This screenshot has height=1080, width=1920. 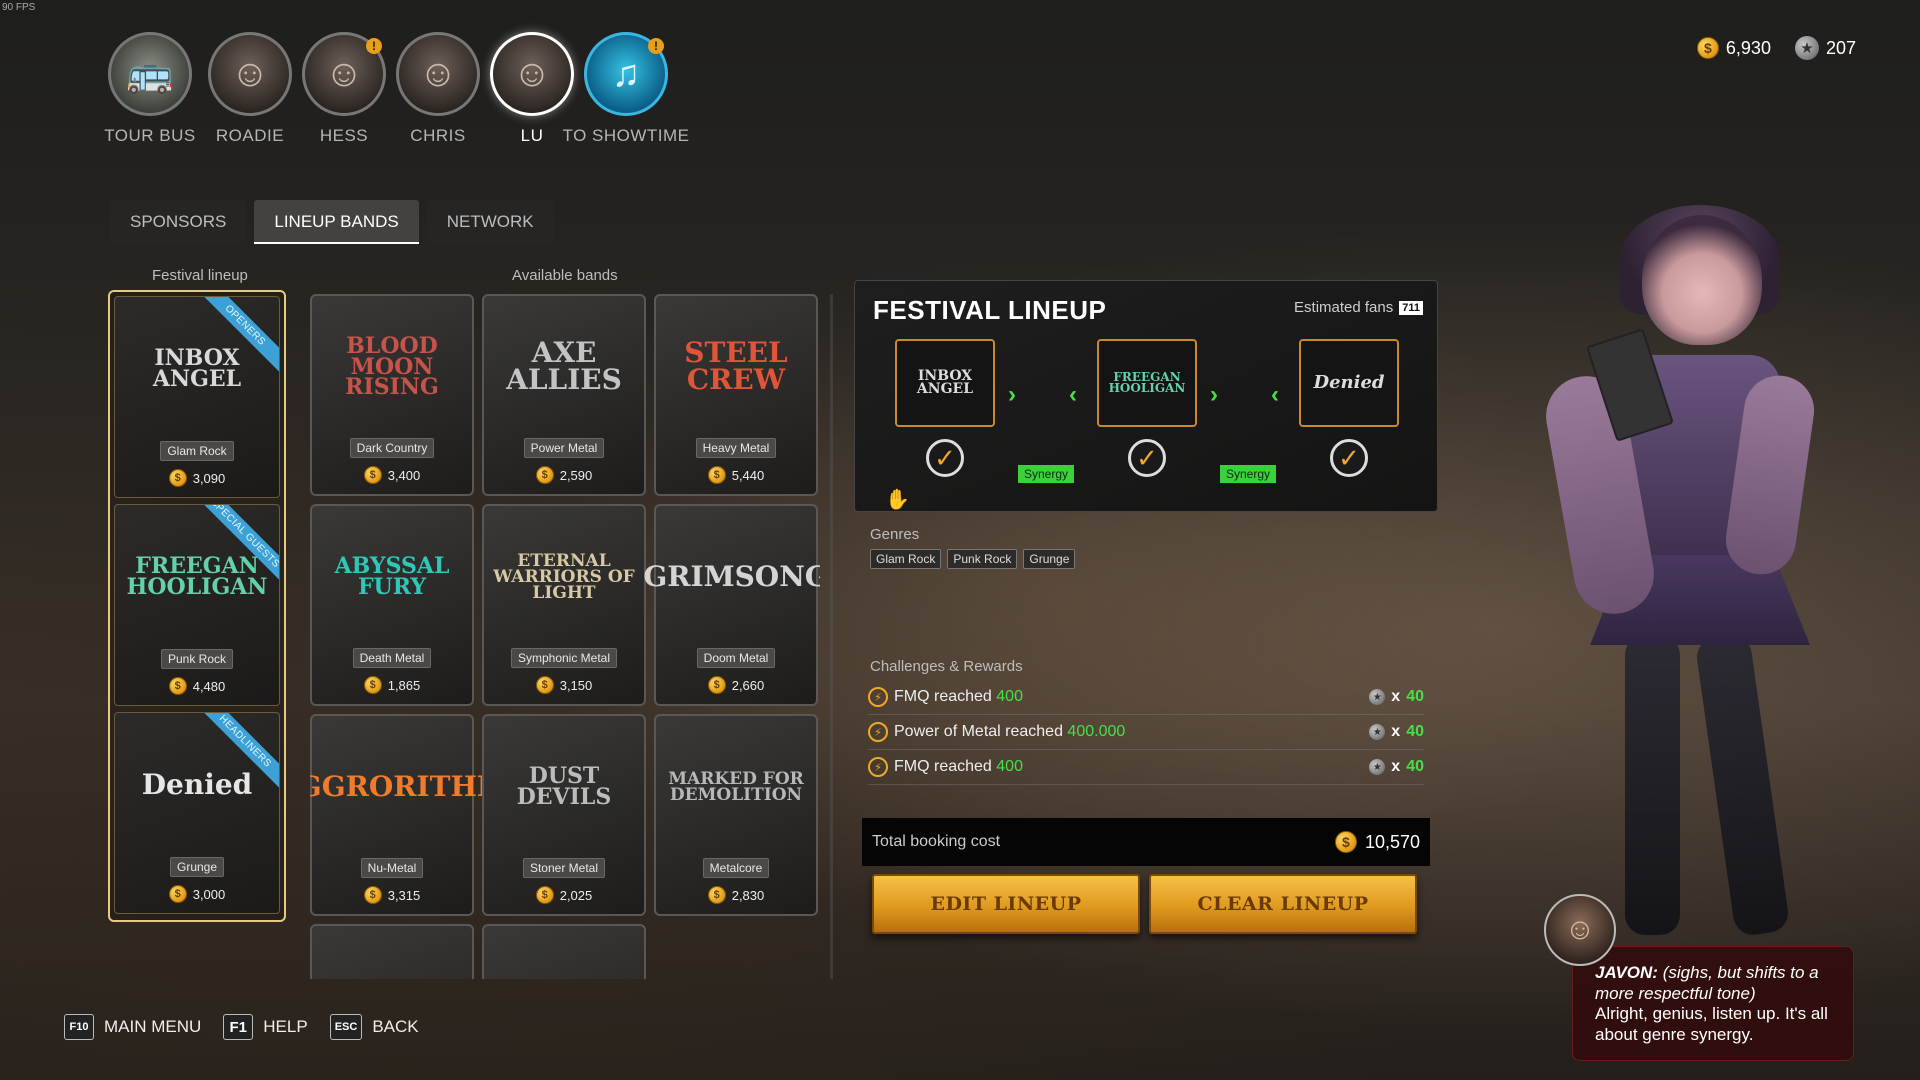 I want to click on key-f1: F1, so click(x=238, y=1027).